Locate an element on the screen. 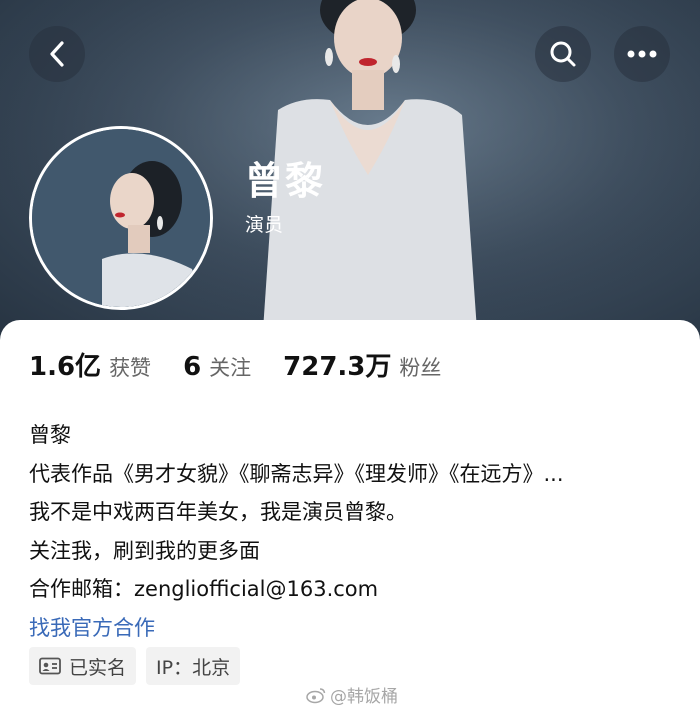 The width and height of the screenshot is (700, 713). bio-line: 我不是中戏两百年美女，我是演员曾黎。 is located at coordinates (218, 512).